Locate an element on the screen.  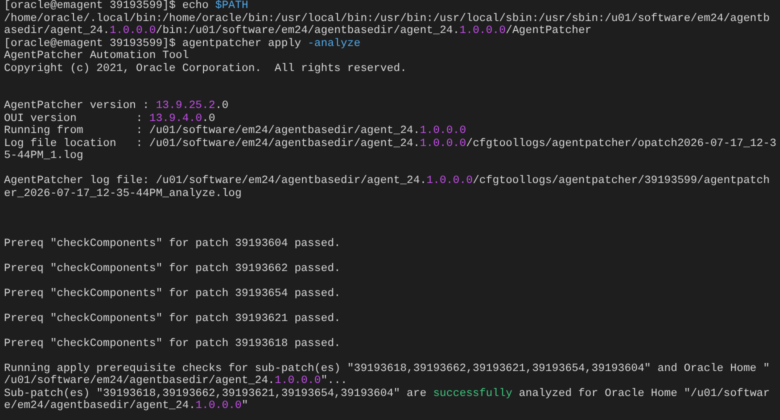
terminal-line: [oracle@emagent 39193599]$ echo $PATH is located at coordinates (127, 6).